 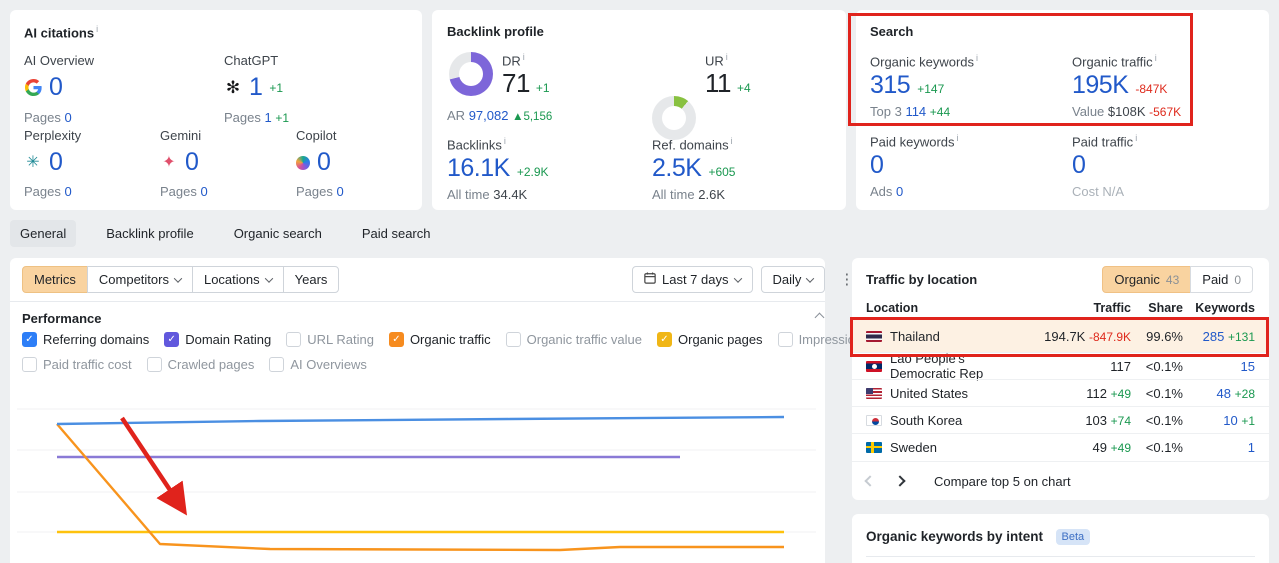 What do you see at coordinates (874, 420) in the screenshot?
I see `flag-south-korea-icon` at bounding box center [874, 420].